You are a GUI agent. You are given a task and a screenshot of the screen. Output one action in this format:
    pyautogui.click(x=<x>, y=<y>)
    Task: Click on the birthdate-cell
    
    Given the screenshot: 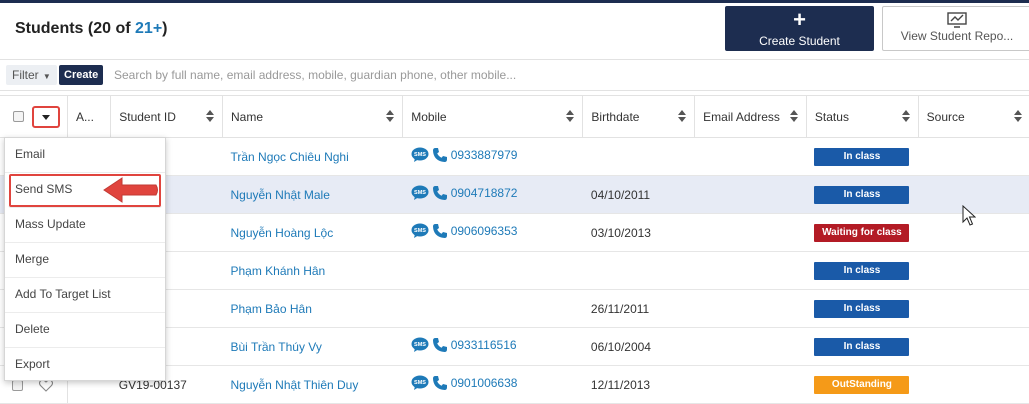 What is the action you would take?
    pyautogui.click(x=638, y=270)
    